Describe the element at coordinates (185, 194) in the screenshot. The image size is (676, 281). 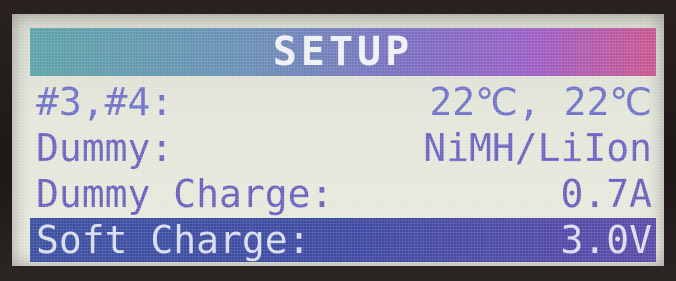
I see `row-label: Dummy Charge:` at that location.